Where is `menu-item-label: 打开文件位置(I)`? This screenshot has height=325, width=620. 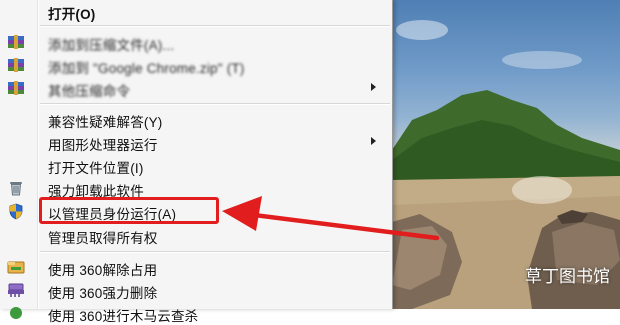
menu-item-label: 打开文件位置(I) is located at coordinates (96, 168).